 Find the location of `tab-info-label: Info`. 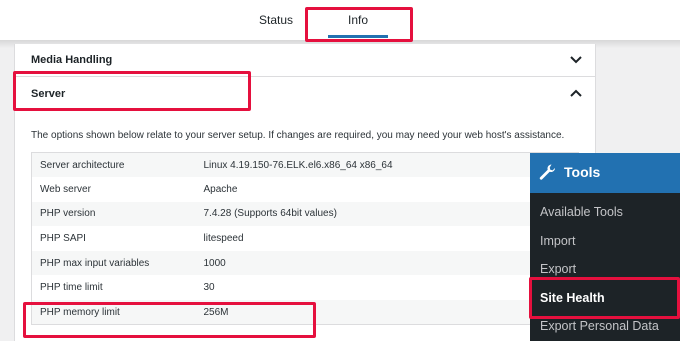

tab-info-label: Info is located at coordinates (357, 20).